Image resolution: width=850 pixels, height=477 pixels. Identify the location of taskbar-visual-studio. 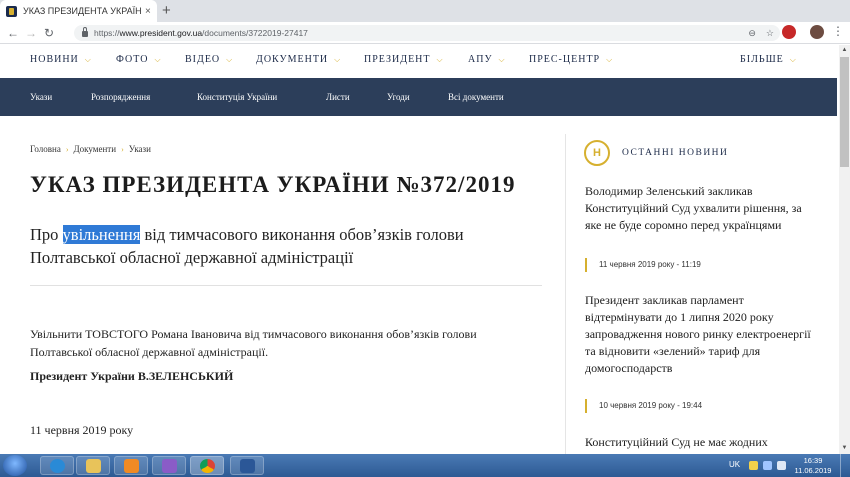
(169, 465).